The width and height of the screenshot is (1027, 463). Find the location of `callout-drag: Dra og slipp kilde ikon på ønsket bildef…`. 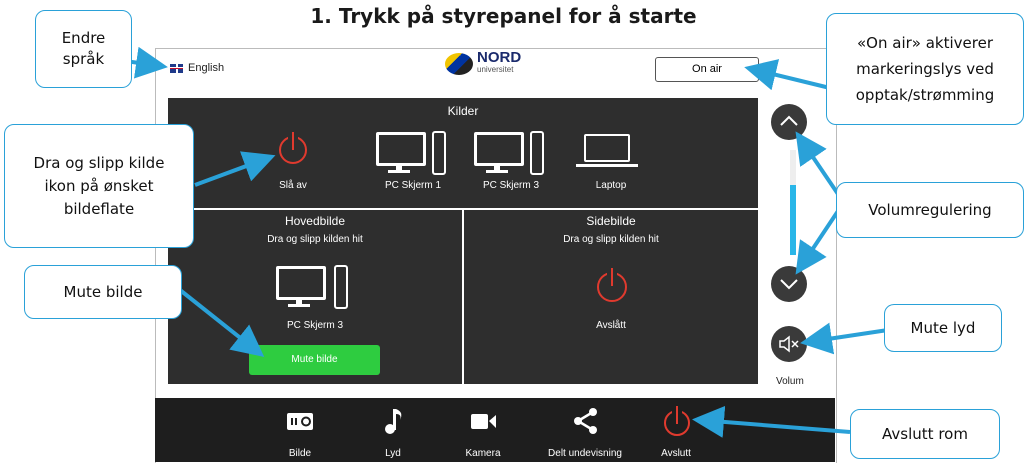

callout-drag: Dra og slipp kilde ikon på ønsket bildef… is located at coordinates (99, 186).